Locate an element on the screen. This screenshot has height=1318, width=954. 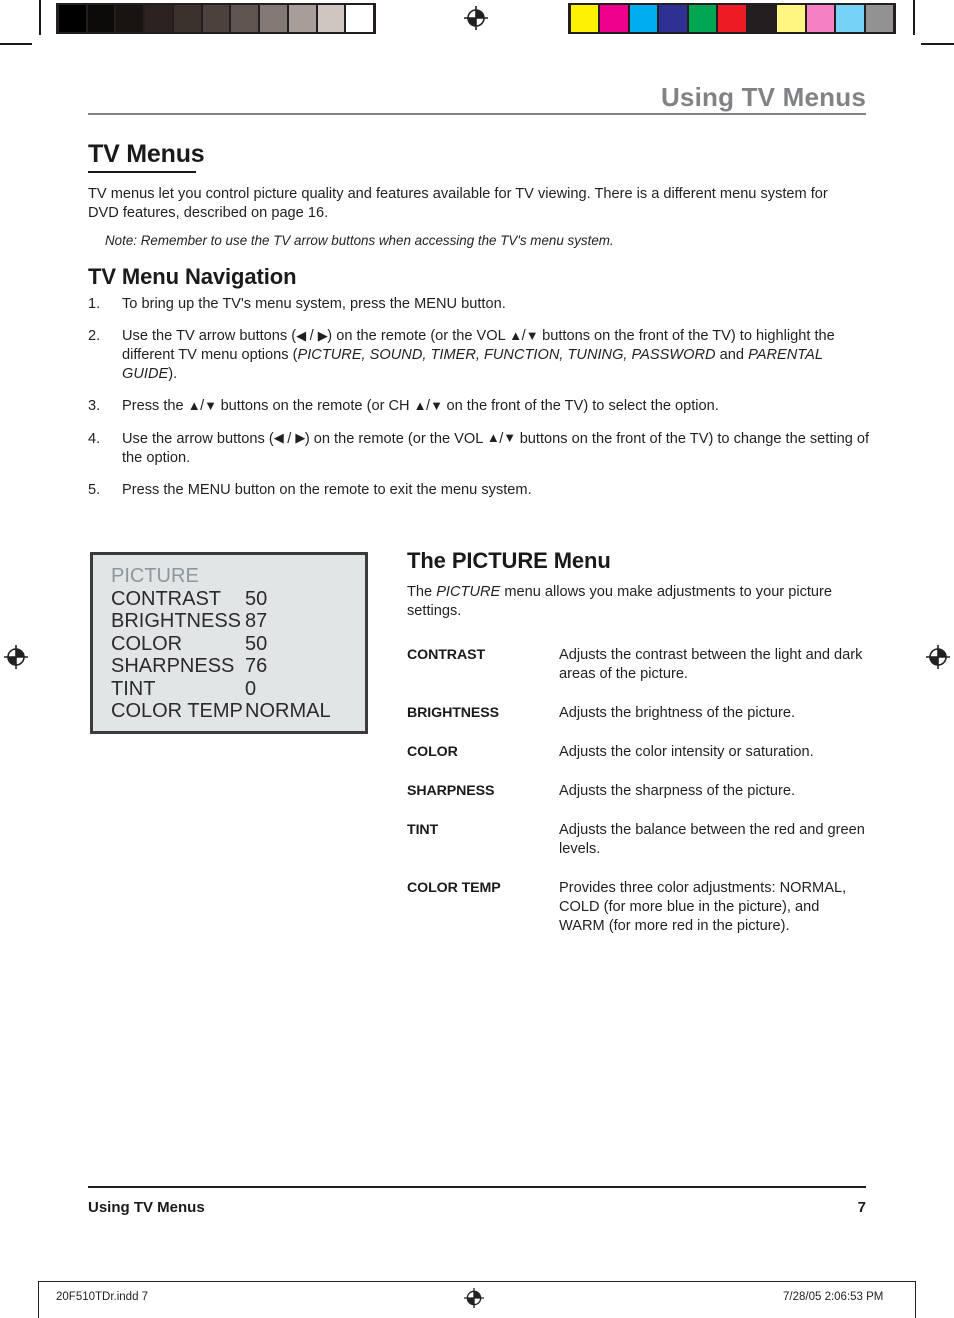
color-calibration-bar is located at coordinates (732, 18).